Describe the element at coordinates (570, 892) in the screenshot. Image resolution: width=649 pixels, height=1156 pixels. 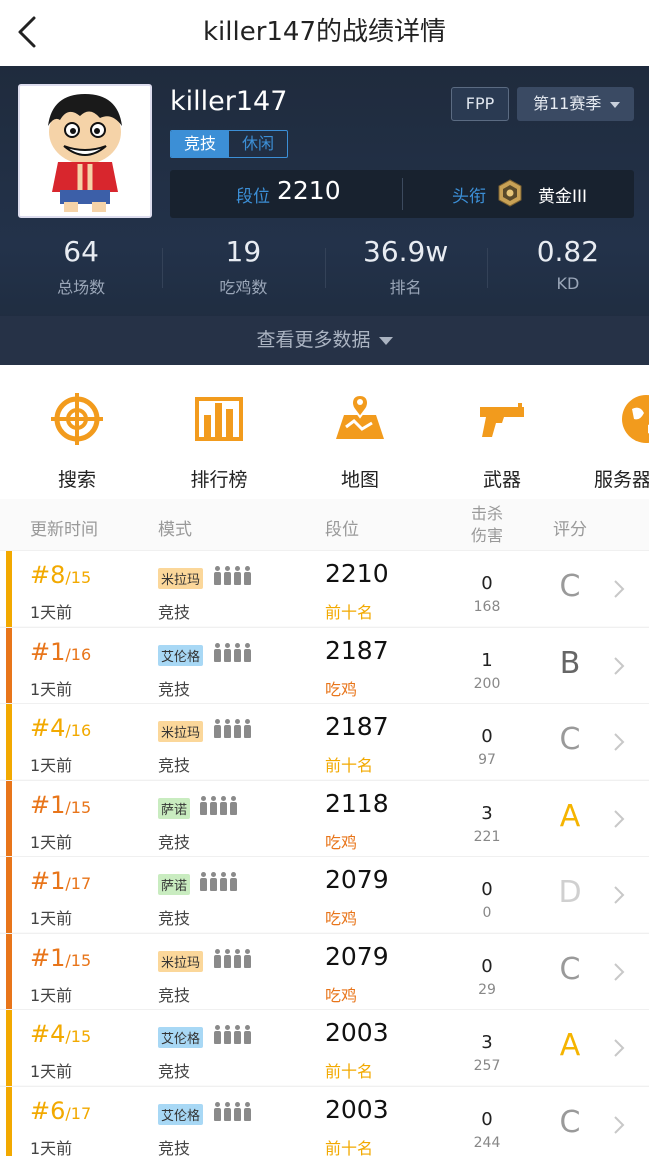
I see `grade: D` at that location.